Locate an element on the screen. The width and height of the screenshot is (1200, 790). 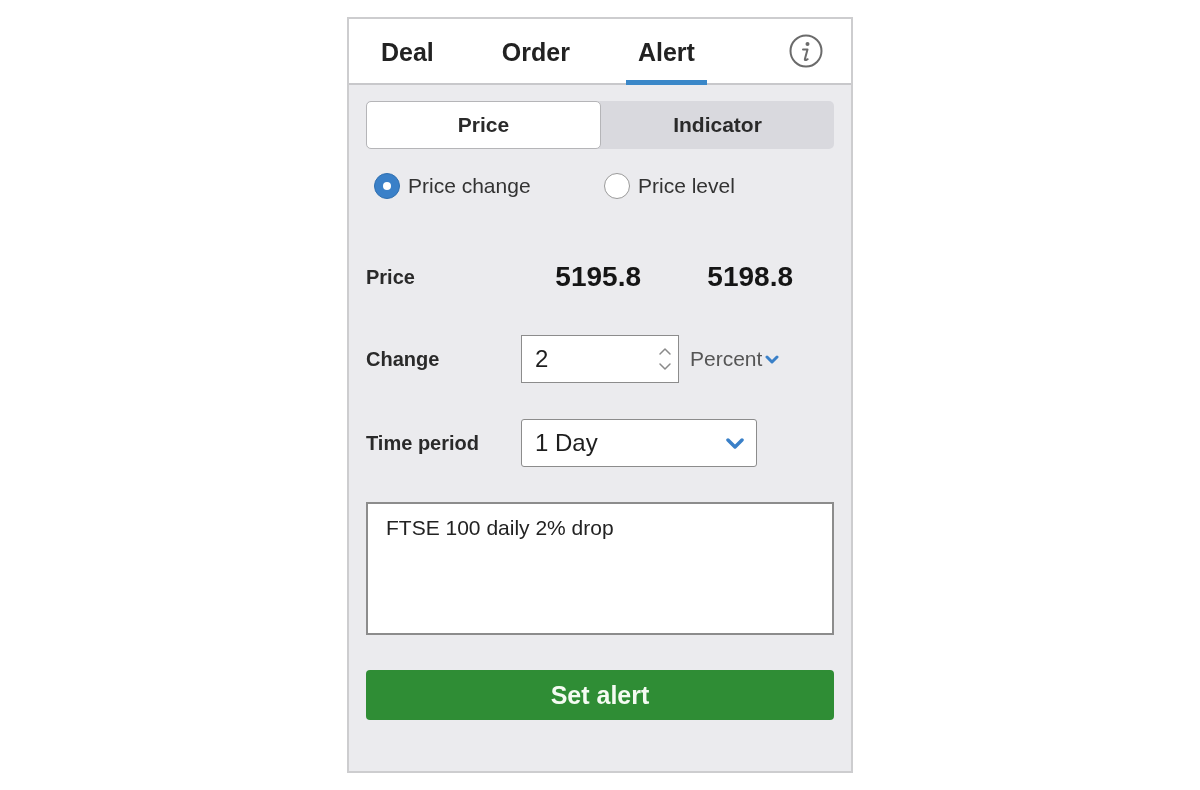
info-icon is located at coordinates (806, 51).